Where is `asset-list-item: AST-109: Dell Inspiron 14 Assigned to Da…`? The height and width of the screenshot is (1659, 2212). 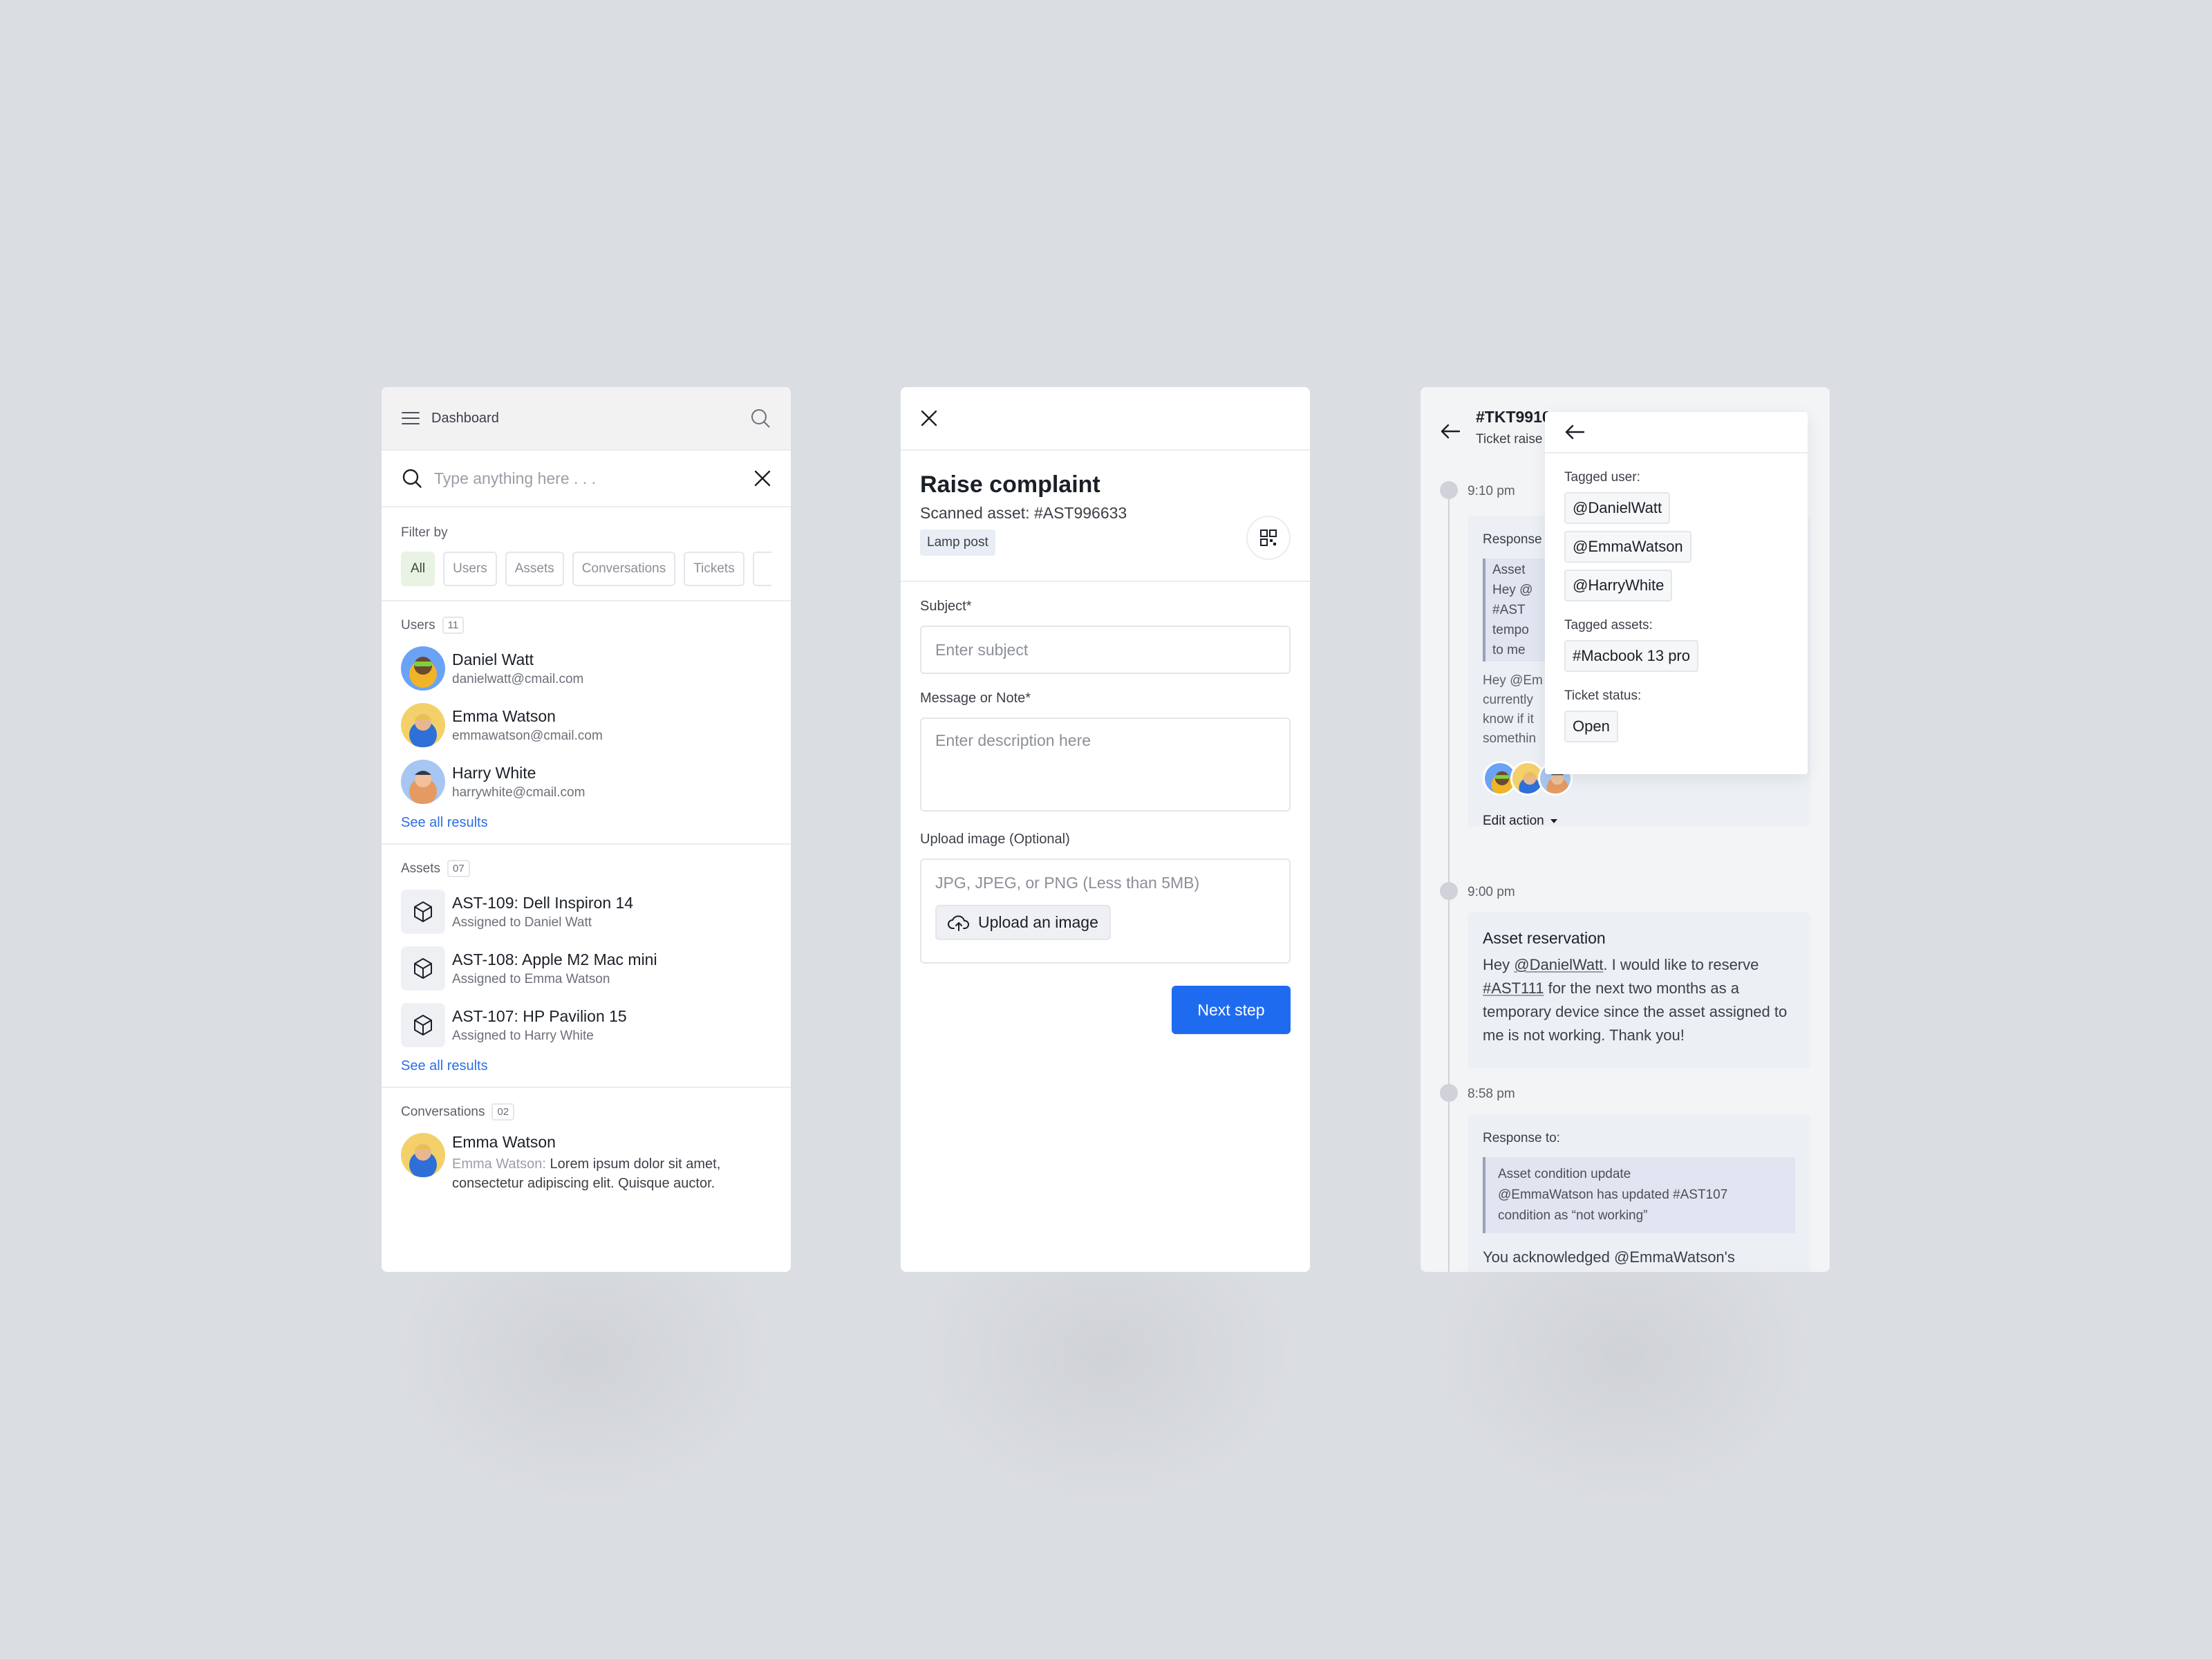
asset-list-item: AST-109: Dell Inspiron 14 Assigned to Da… is located at coordinates (586, 912).